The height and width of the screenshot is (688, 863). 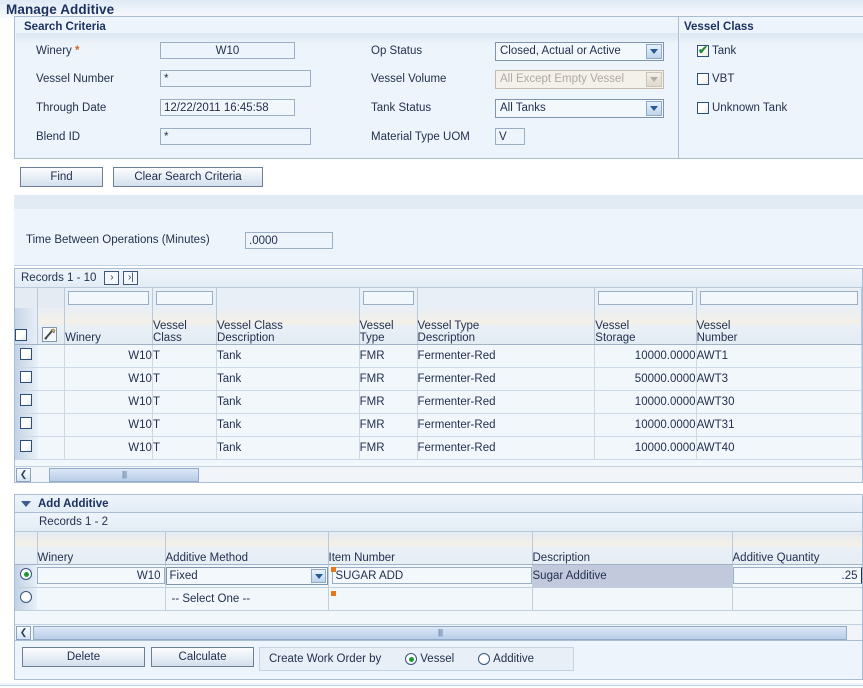 What do you see at coordinates (715, 79) in the screenshot?
I see `checkbox-row-vbt: VBT` at bounding box center [715, 79].